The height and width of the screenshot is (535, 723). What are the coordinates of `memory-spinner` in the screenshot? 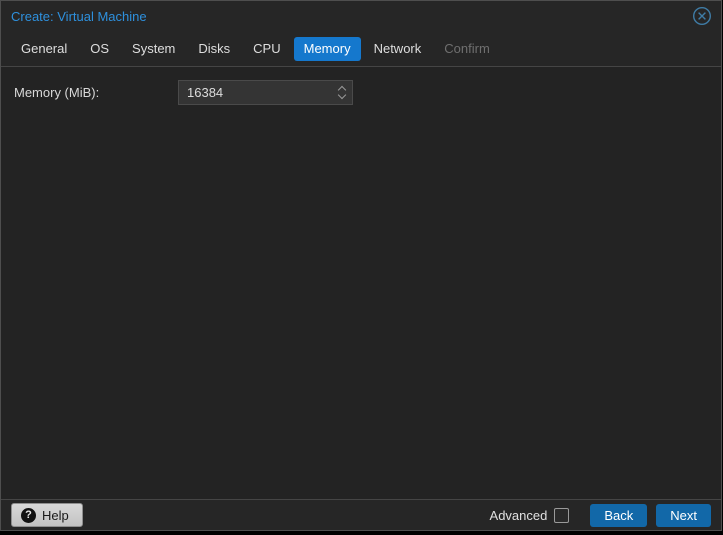 It's located at (342, 92).